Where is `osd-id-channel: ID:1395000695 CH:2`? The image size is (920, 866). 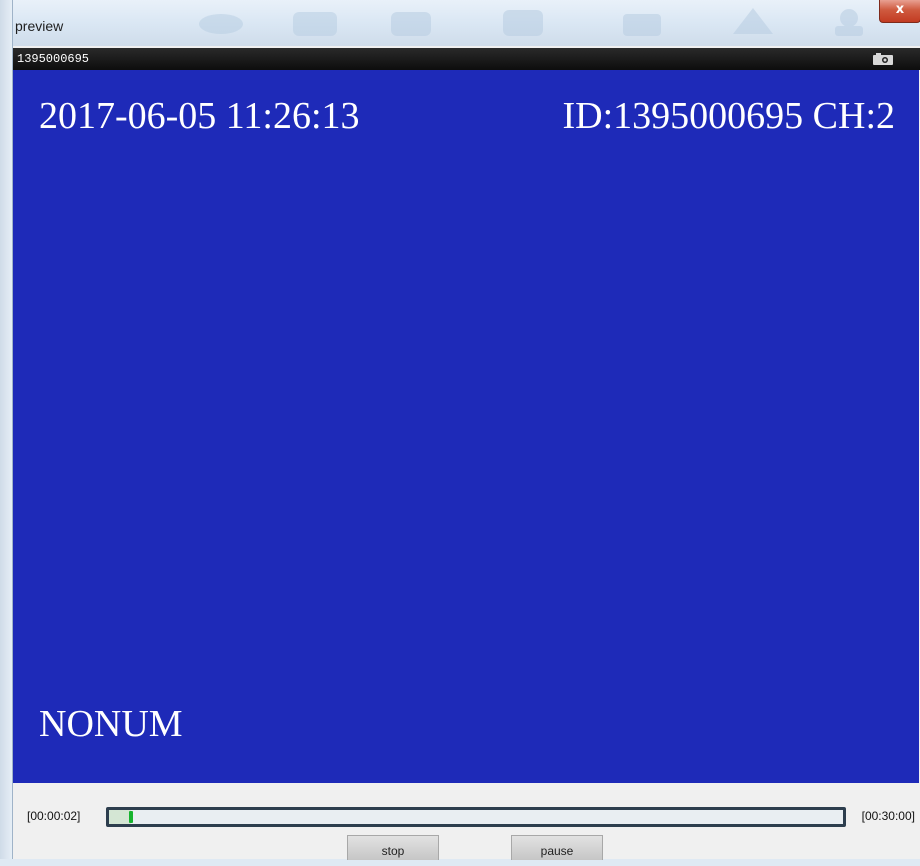 osd-id-channel: ID:1395000695 CH:2 is located at coordinates (729, 116).